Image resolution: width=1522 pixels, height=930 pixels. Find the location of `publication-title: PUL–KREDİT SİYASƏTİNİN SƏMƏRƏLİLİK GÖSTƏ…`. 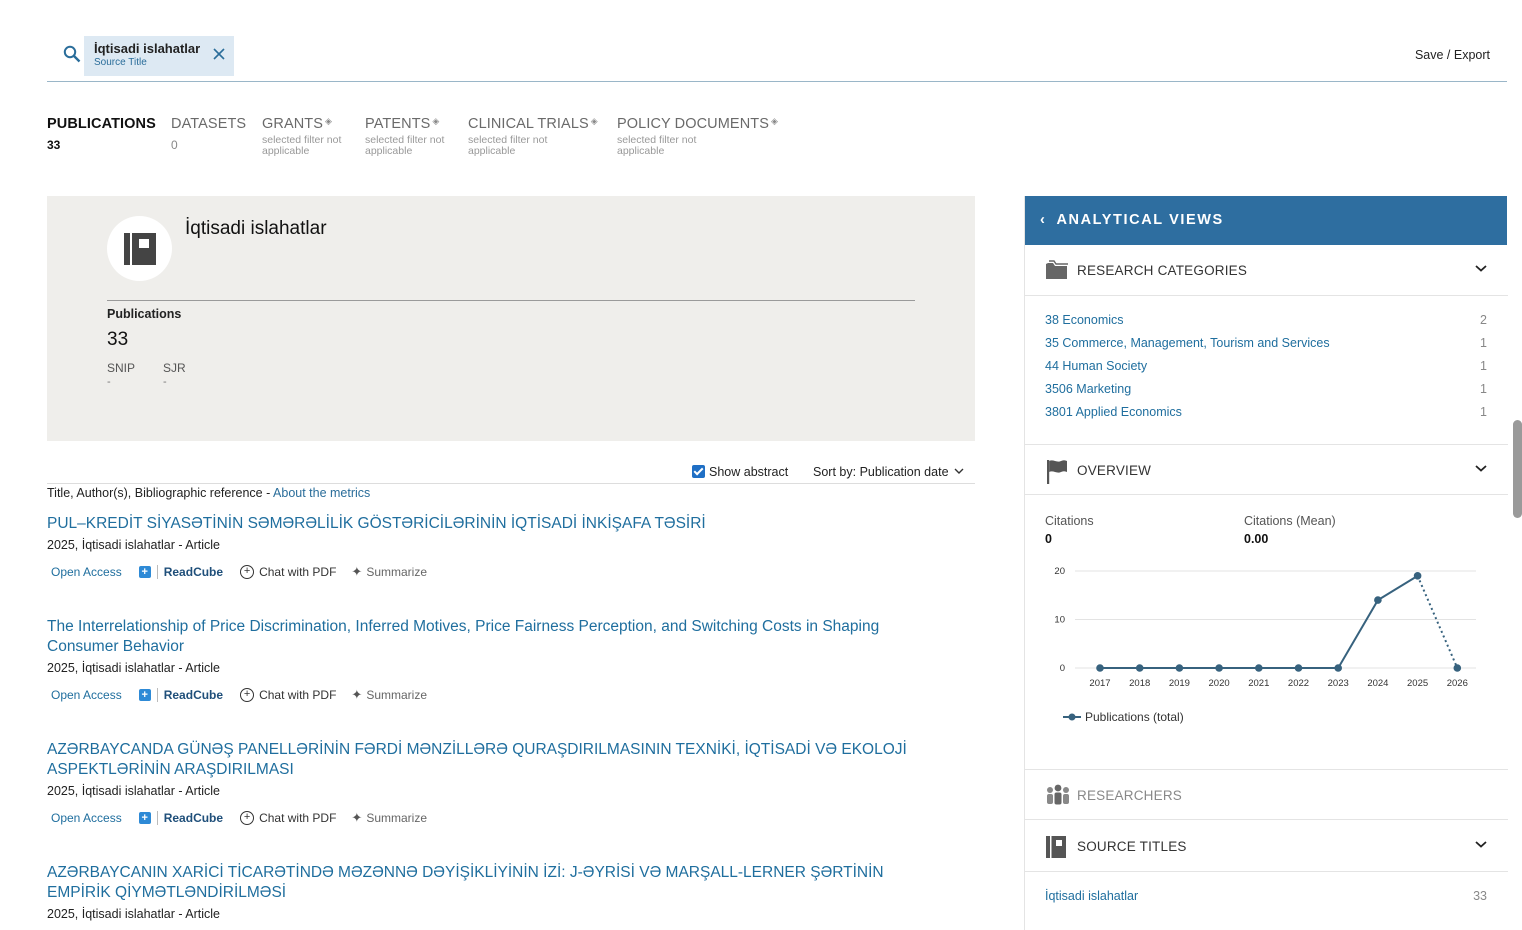

publication-title: PUL–KREDİT SİYASƏTİNİN SƏMƏRƏLİLİK GÖSTƏ… is located at coordinates (497, 524).